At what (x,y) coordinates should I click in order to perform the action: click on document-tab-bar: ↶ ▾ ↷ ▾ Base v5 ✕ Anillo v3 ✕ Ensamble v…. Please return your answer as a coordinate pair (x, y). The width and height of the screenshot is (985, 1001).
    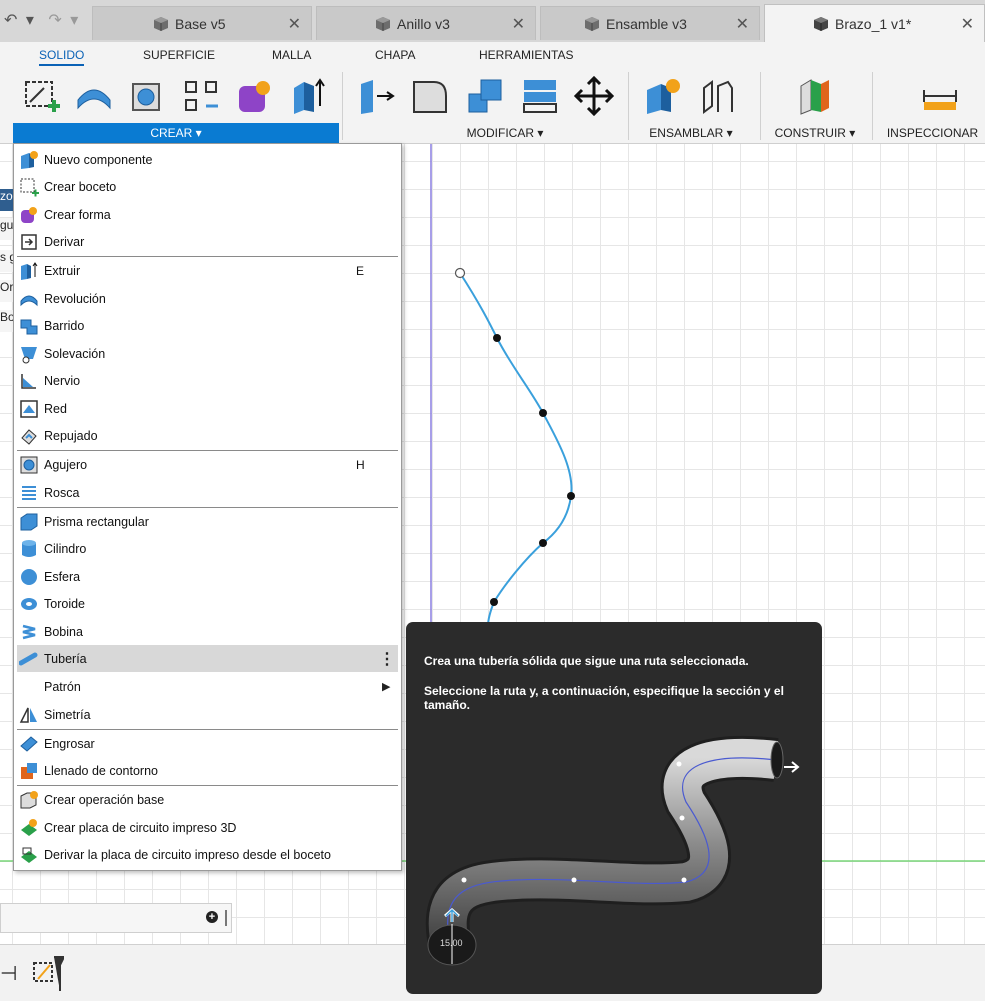
    Looking at the image, I should click on (492, 21).